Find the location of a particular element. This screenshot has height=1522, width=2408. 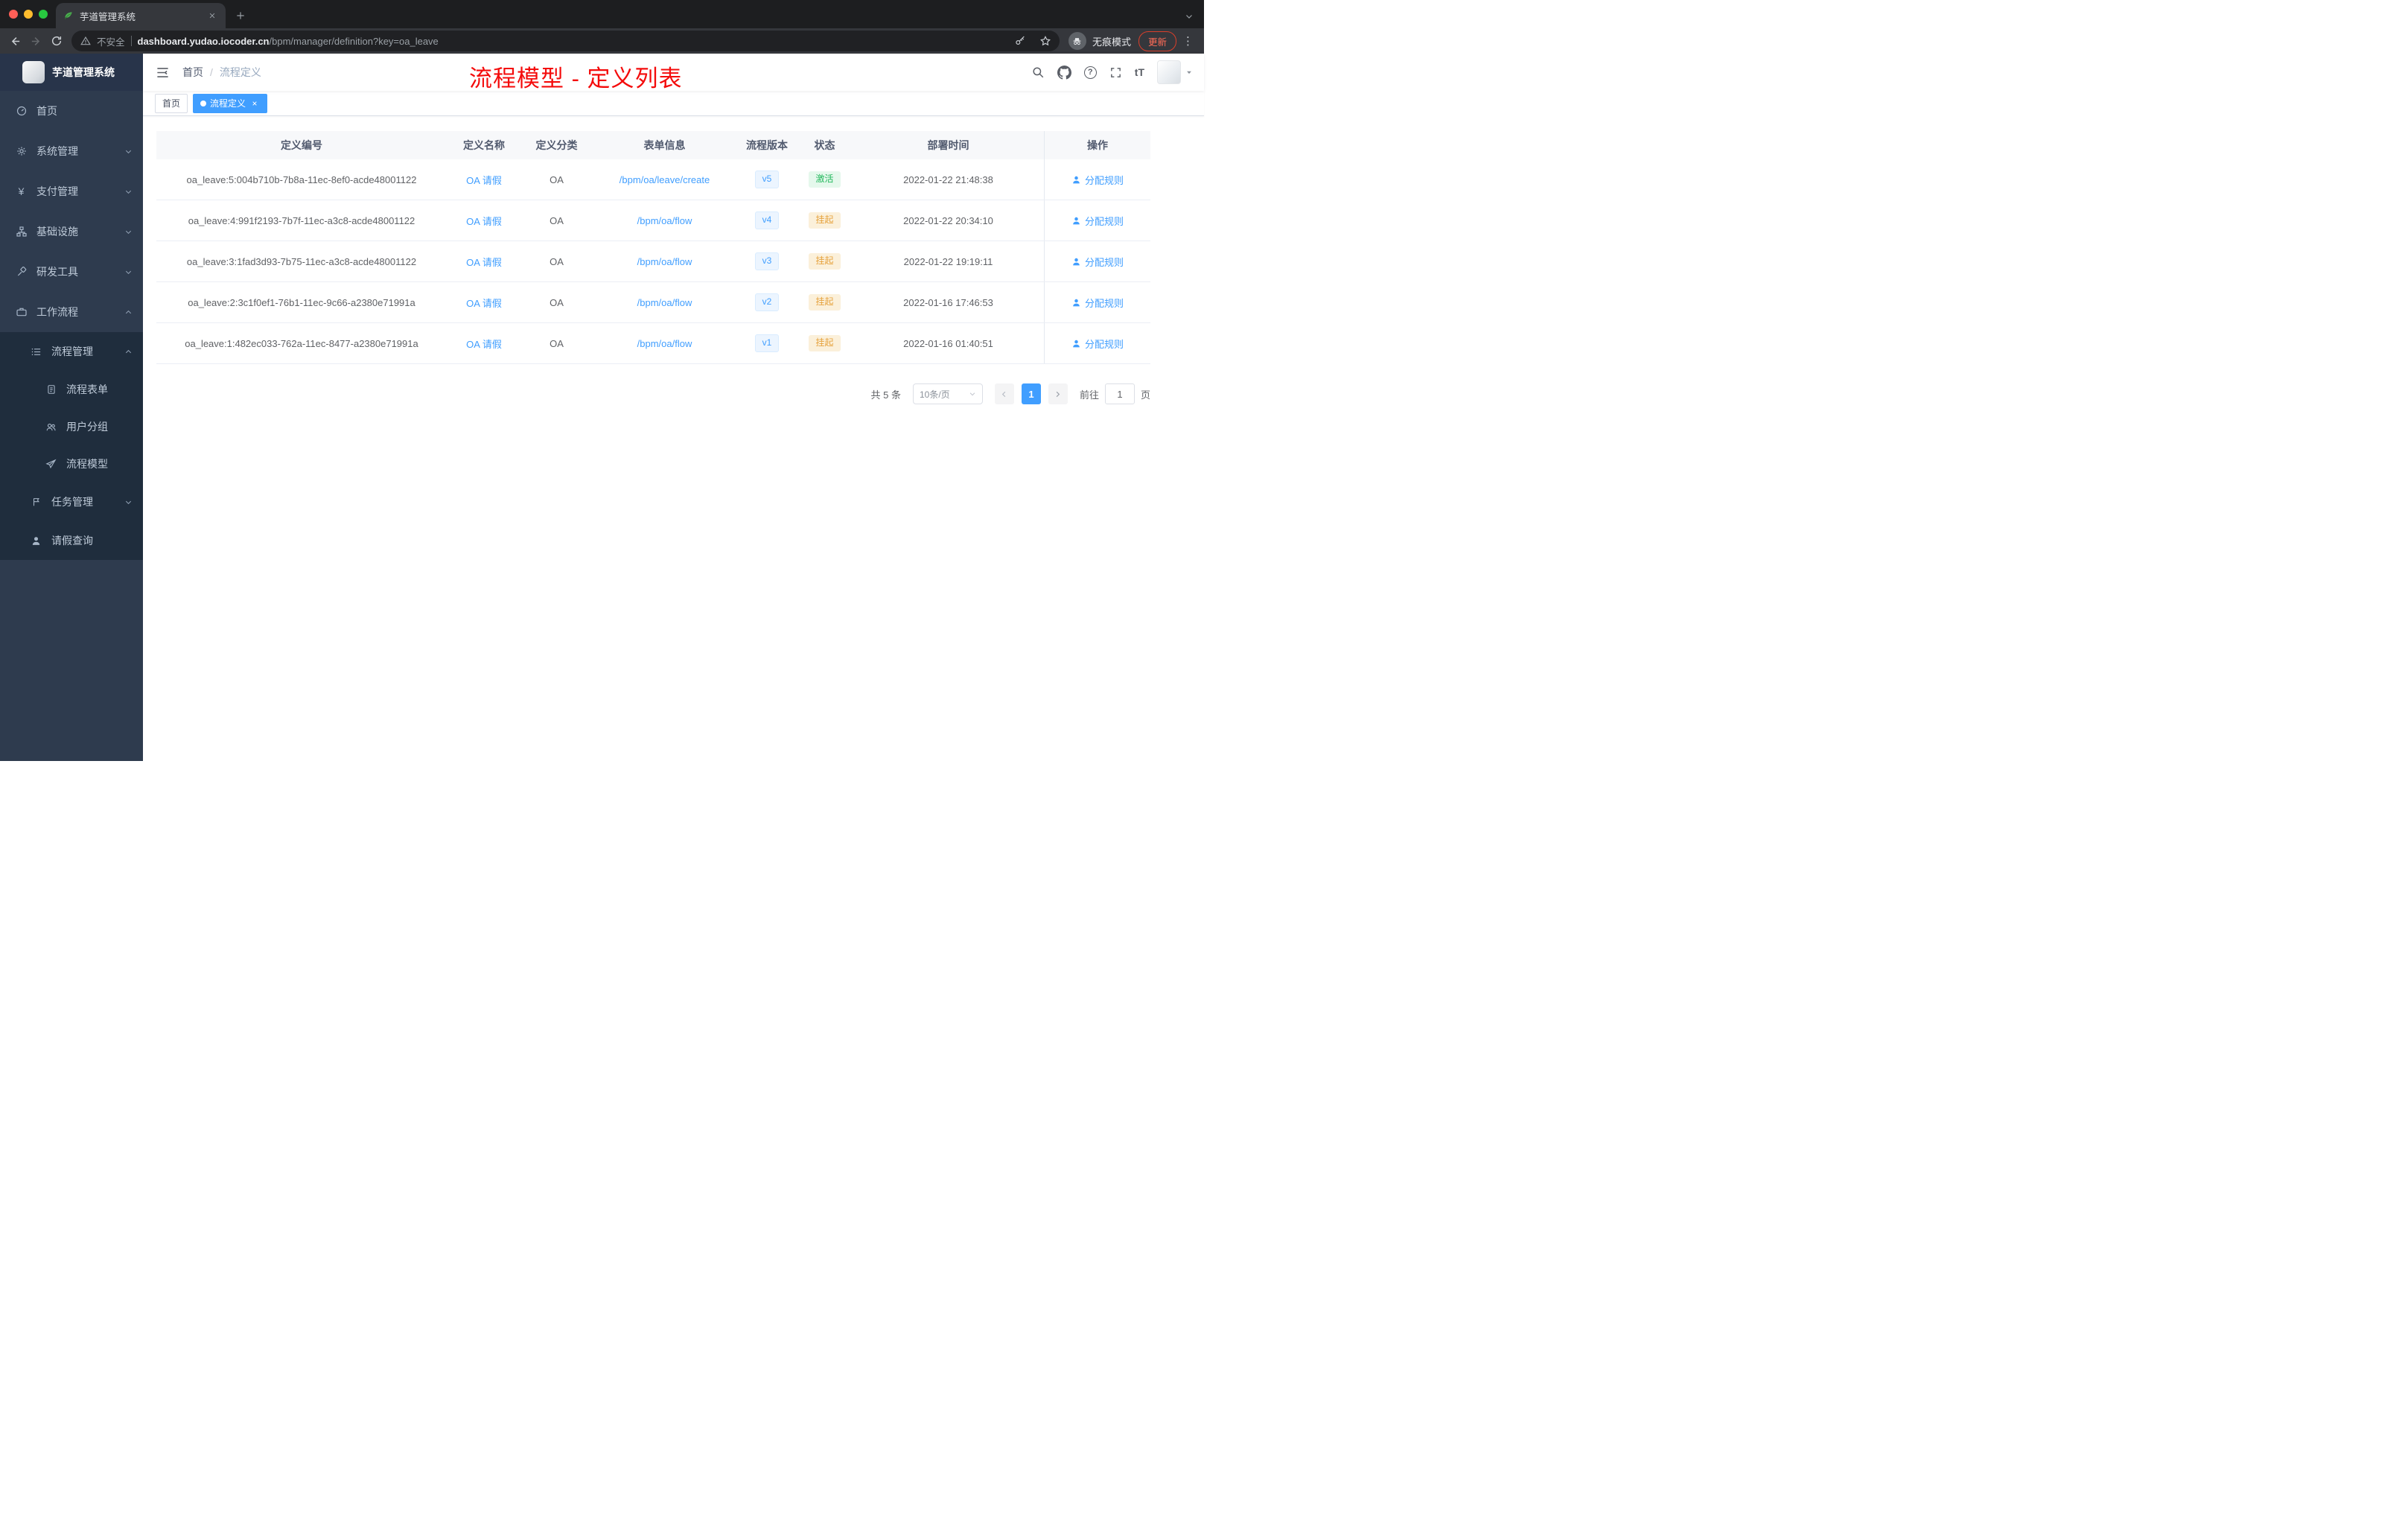

current-page-button: 1 is located at coordinates (1031, 393).